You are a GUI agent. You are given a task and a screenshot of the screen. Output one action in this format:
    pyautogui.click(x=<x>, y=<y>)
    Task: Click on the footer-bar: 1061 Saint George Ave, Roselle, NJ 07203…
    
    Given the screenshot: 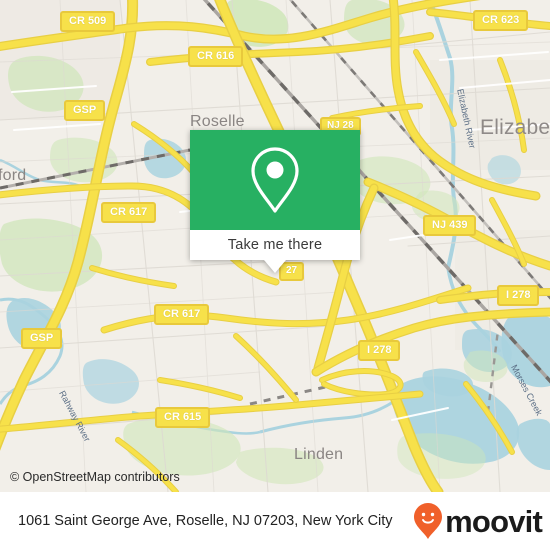 What is the action you would take?
    pyautogui.click(x=275, y=521)
    